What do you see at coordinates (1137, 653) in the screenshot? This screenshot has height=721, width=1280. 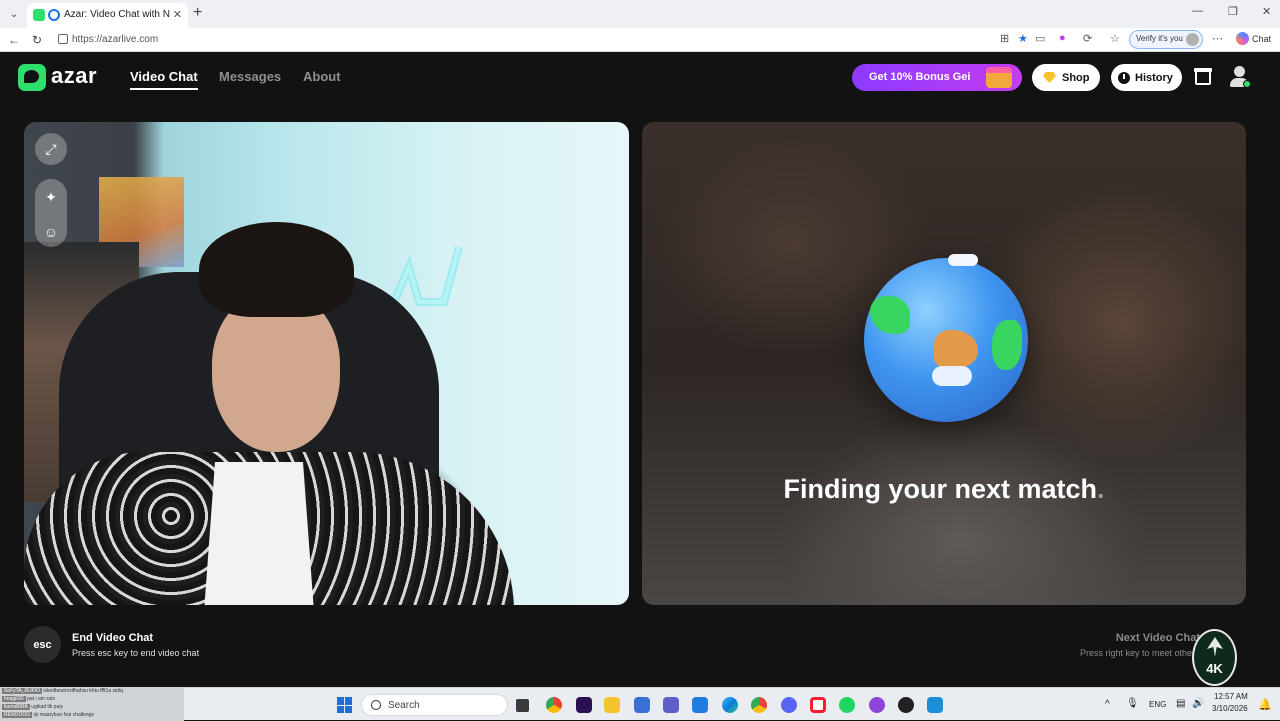 I see `next-chat-hint: Press right key to meet other` at bounding box center [1137, 653].